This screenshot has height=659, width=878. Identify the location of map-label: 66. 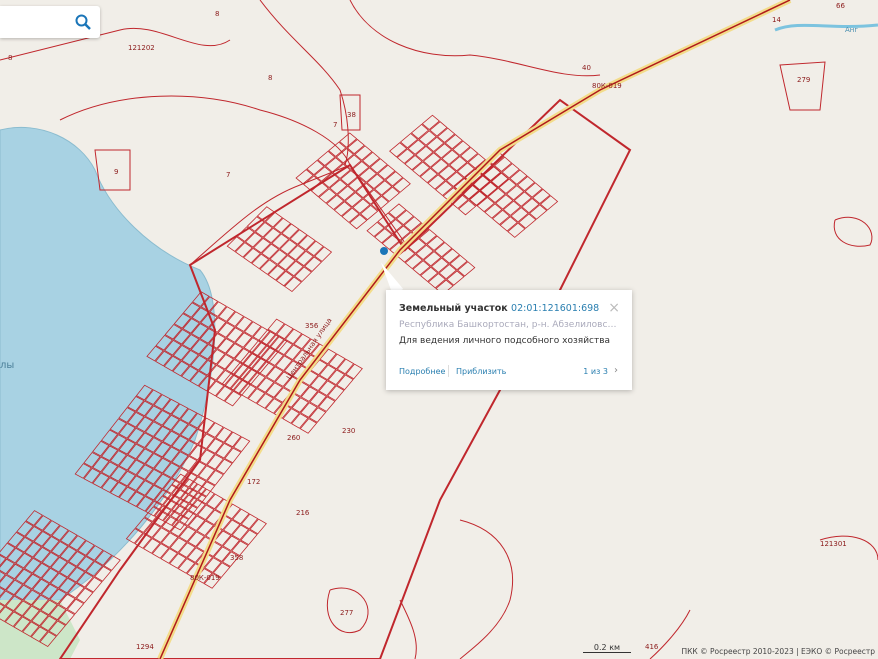
(840, 6).